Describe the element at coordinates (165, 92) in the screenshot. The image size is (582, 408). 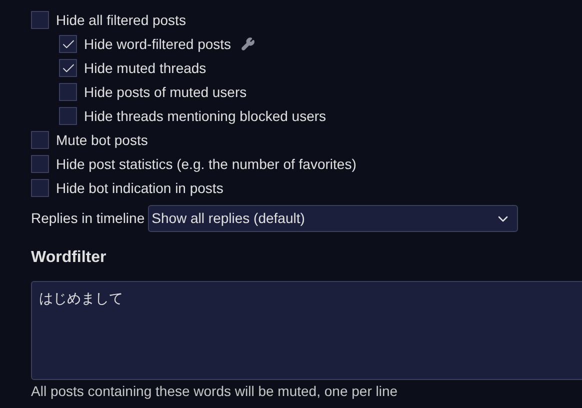
I see `checkbox-label: Hide posts of muted users` at that location.